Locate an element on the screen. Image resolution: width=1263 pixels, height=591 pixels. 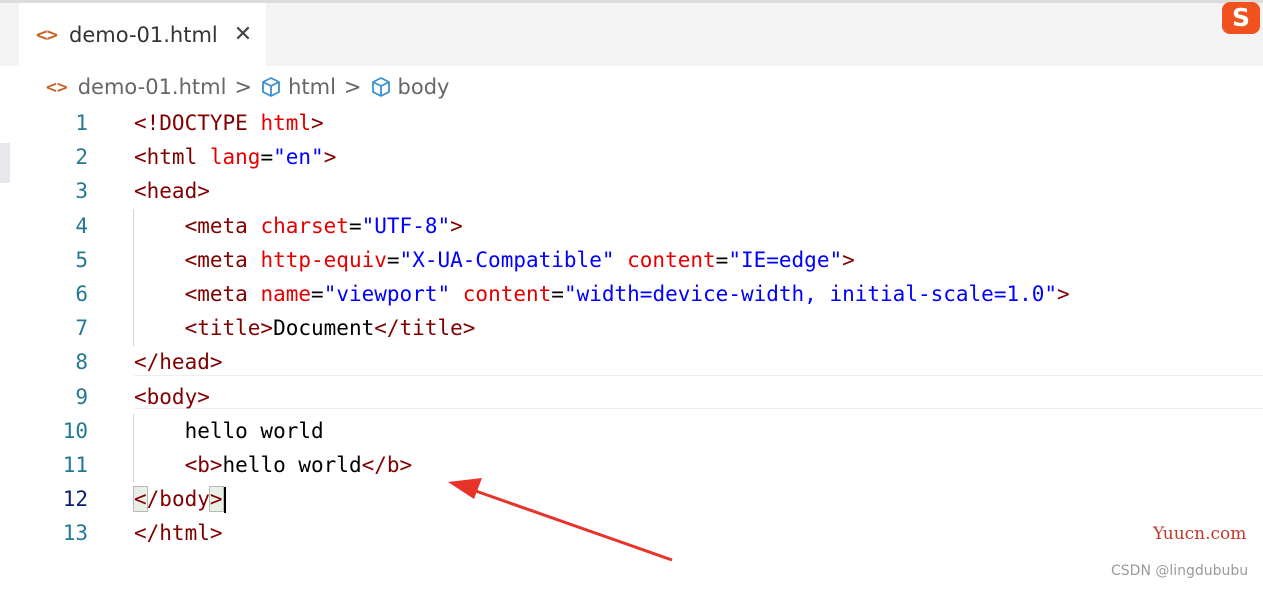
watermark-site: Yuucn.com is located at coordinates (1200, 534).